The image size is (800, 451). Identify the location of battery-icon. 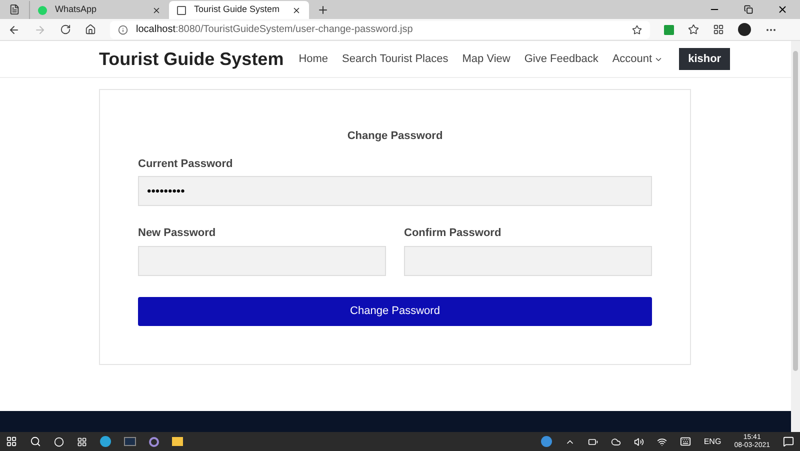
(593, 441).